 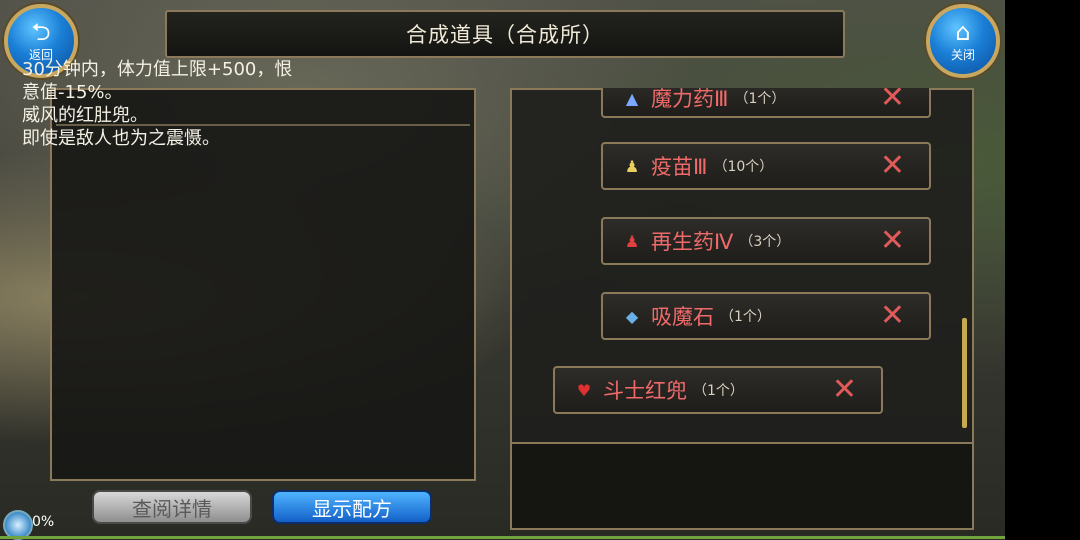 I want to click on list-item: ◆ 吸魔石 （1个） ✕, so click(x=766, y=316).